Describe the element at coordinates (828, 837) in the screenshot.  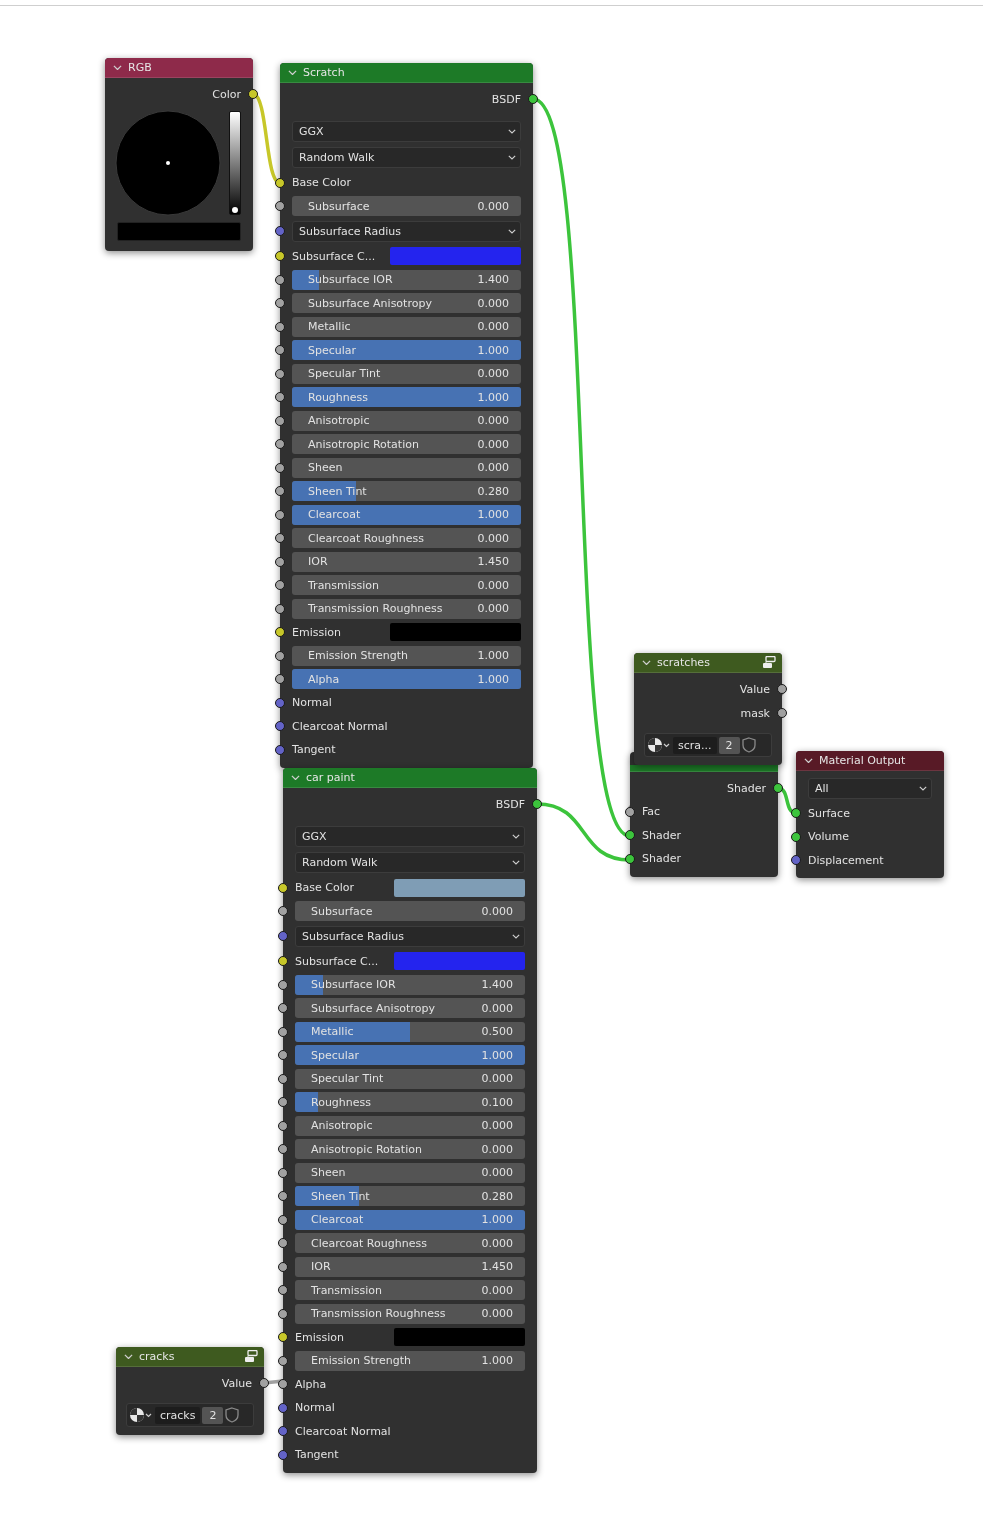
I see `socket-label: Volume` at that location.